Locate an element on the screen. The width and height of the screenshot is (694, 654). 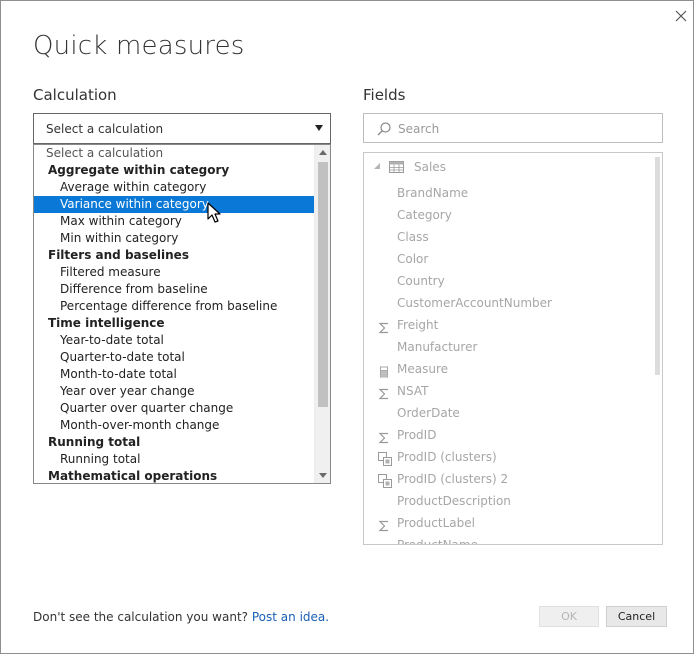
field-item: ProductDescription is located at coordinates (509, 501).